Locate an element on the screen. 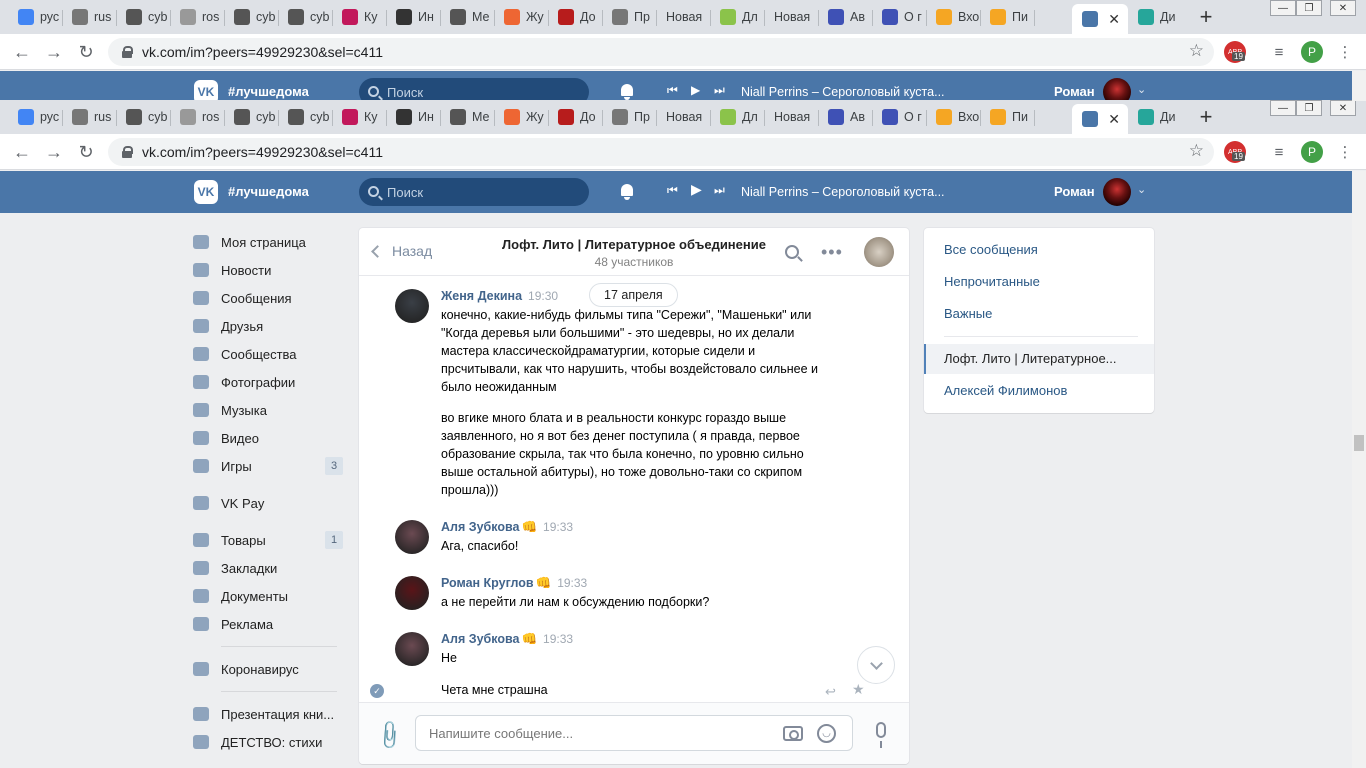 This screenshot has width=1366, height=768. menu-item: Музыка is located at coordinates (269, 410).